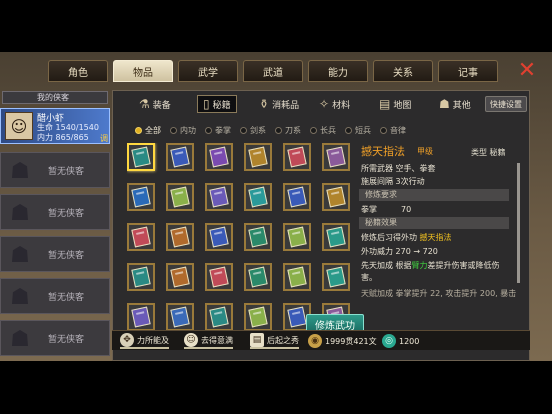 The image size is (552, 414). Describe the element at coordinates (183, 130) in the screenshot. I see `filter-inner: 内功` at that location.